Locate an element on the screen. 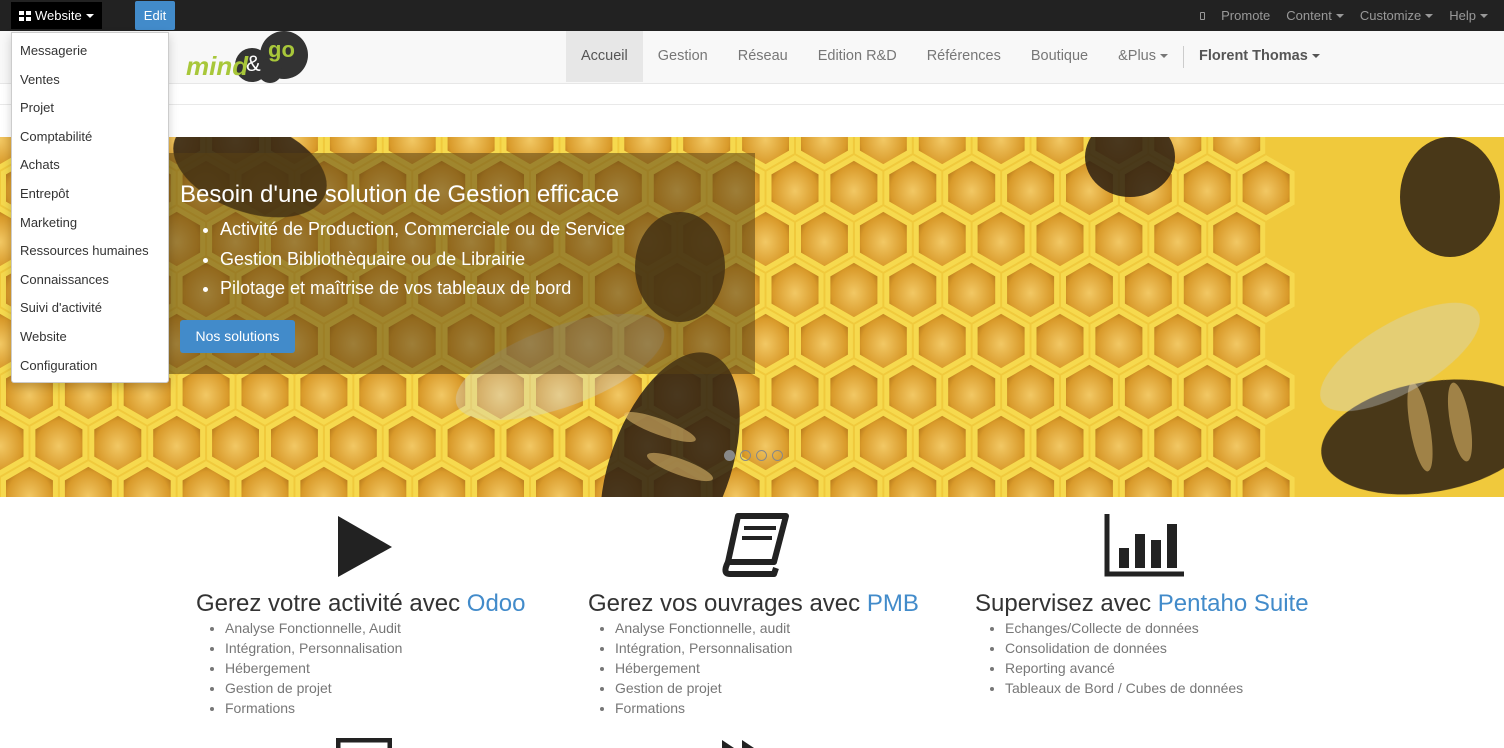 The width and height of the screenshot is (1504, 748). feature-title-link: Odoo is located at coordinates (496, 603).